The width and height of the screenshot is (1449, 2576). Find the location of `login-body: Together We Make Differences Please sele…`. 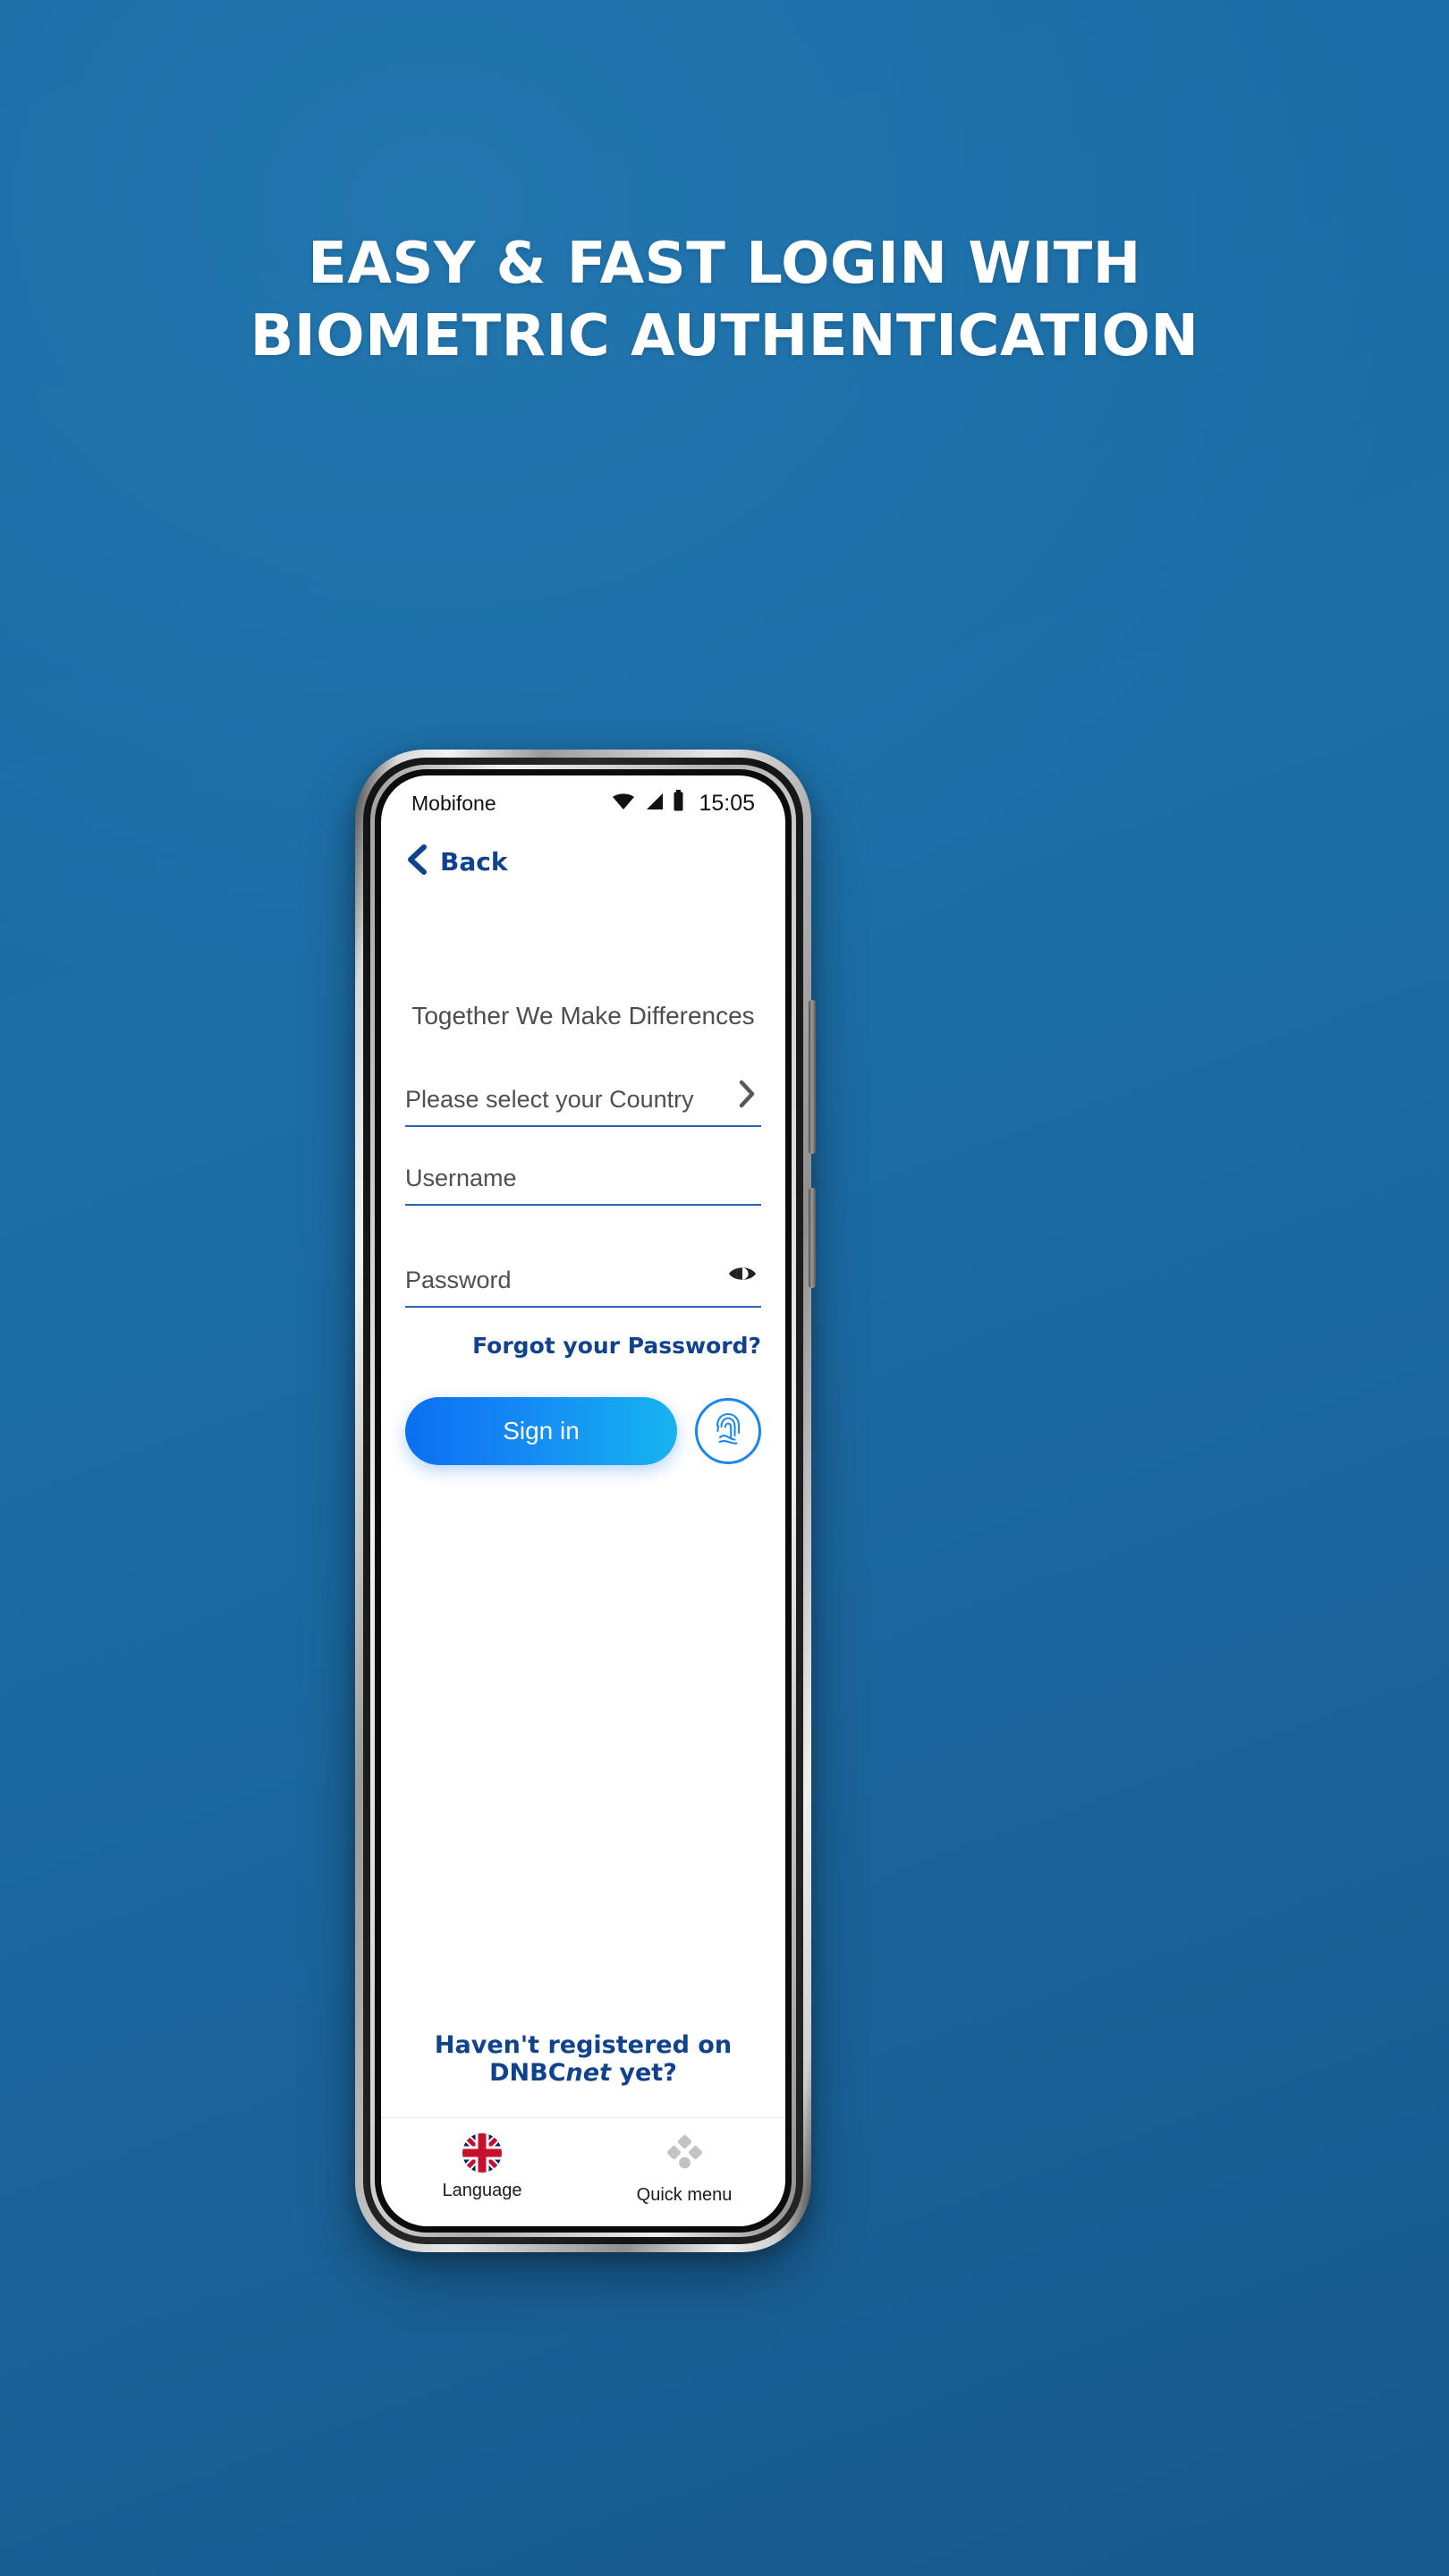

login-body: Together We Make Differences Please sele… is located at coordinates (583, 1501).